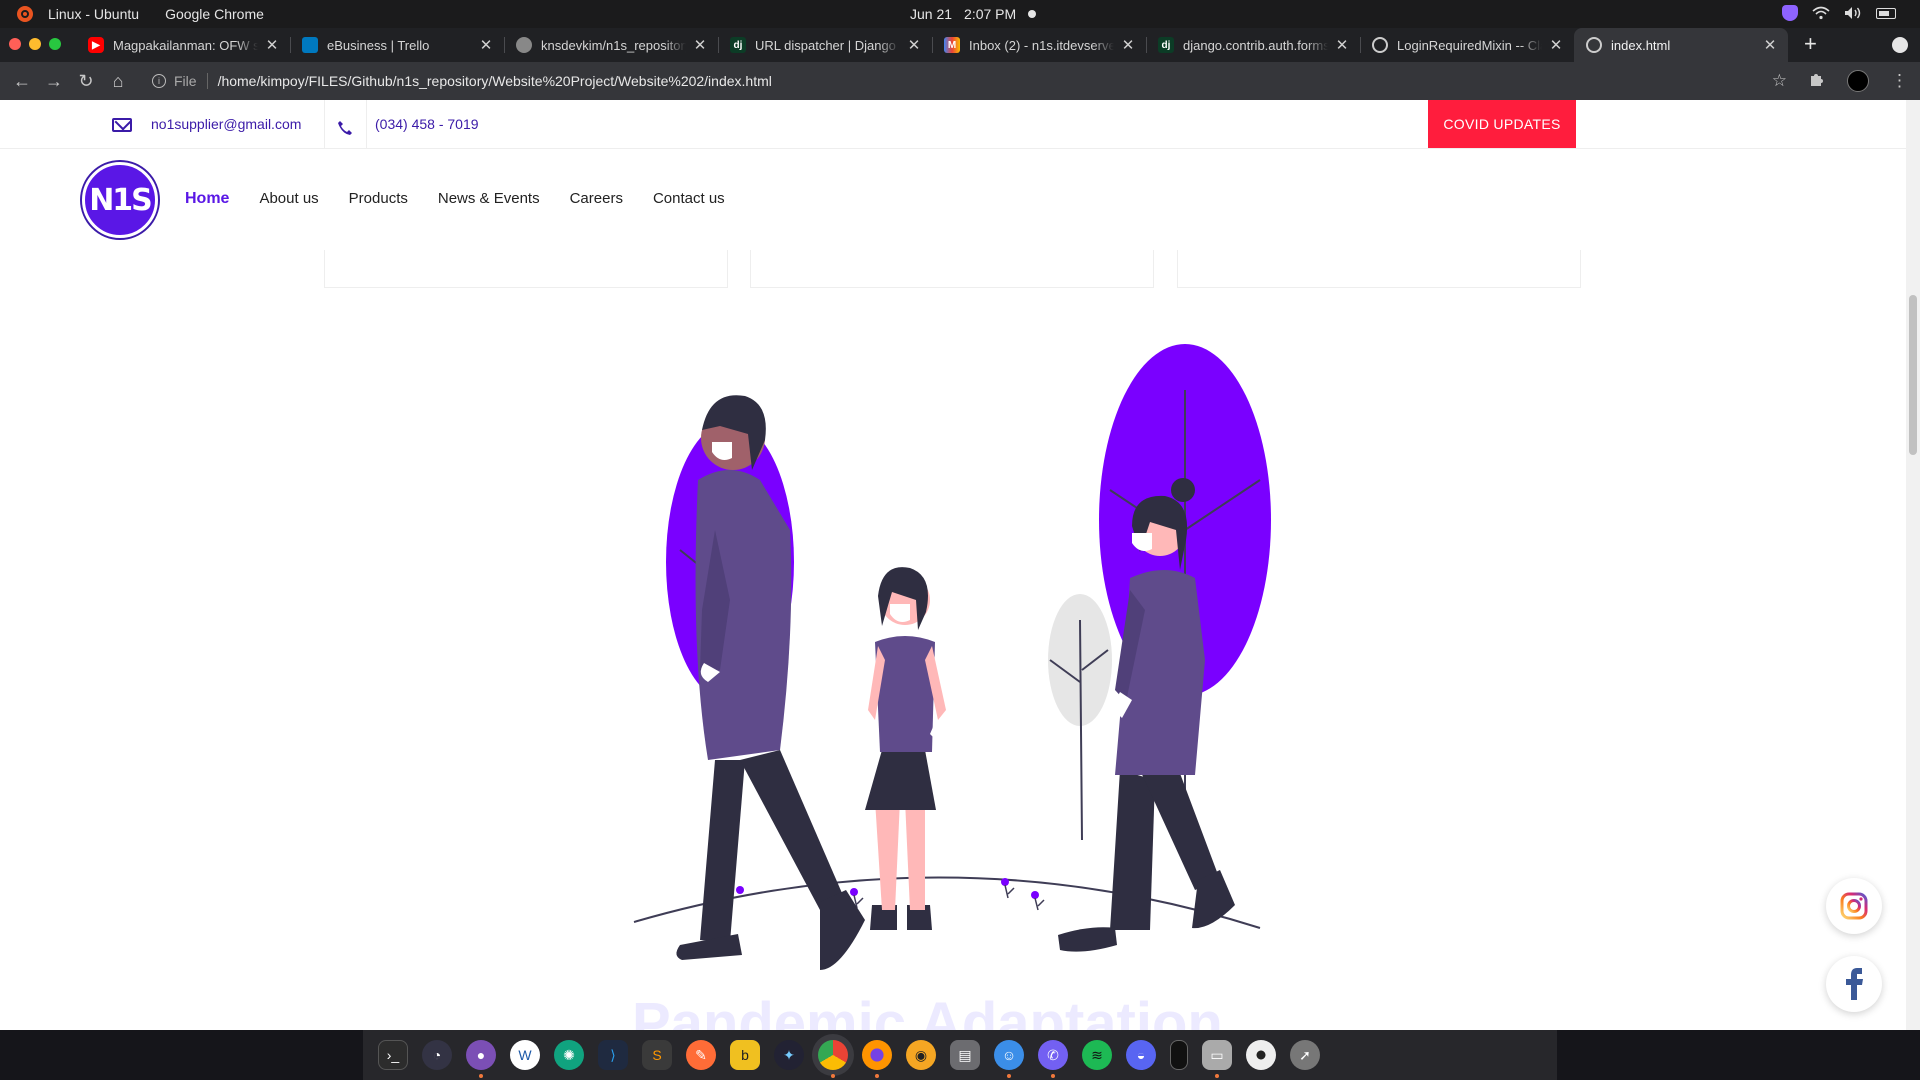  What do you see at coordinates (35, 44) in the screenshot?
I see `minimize-window-button` at bounding box center [35, 44].